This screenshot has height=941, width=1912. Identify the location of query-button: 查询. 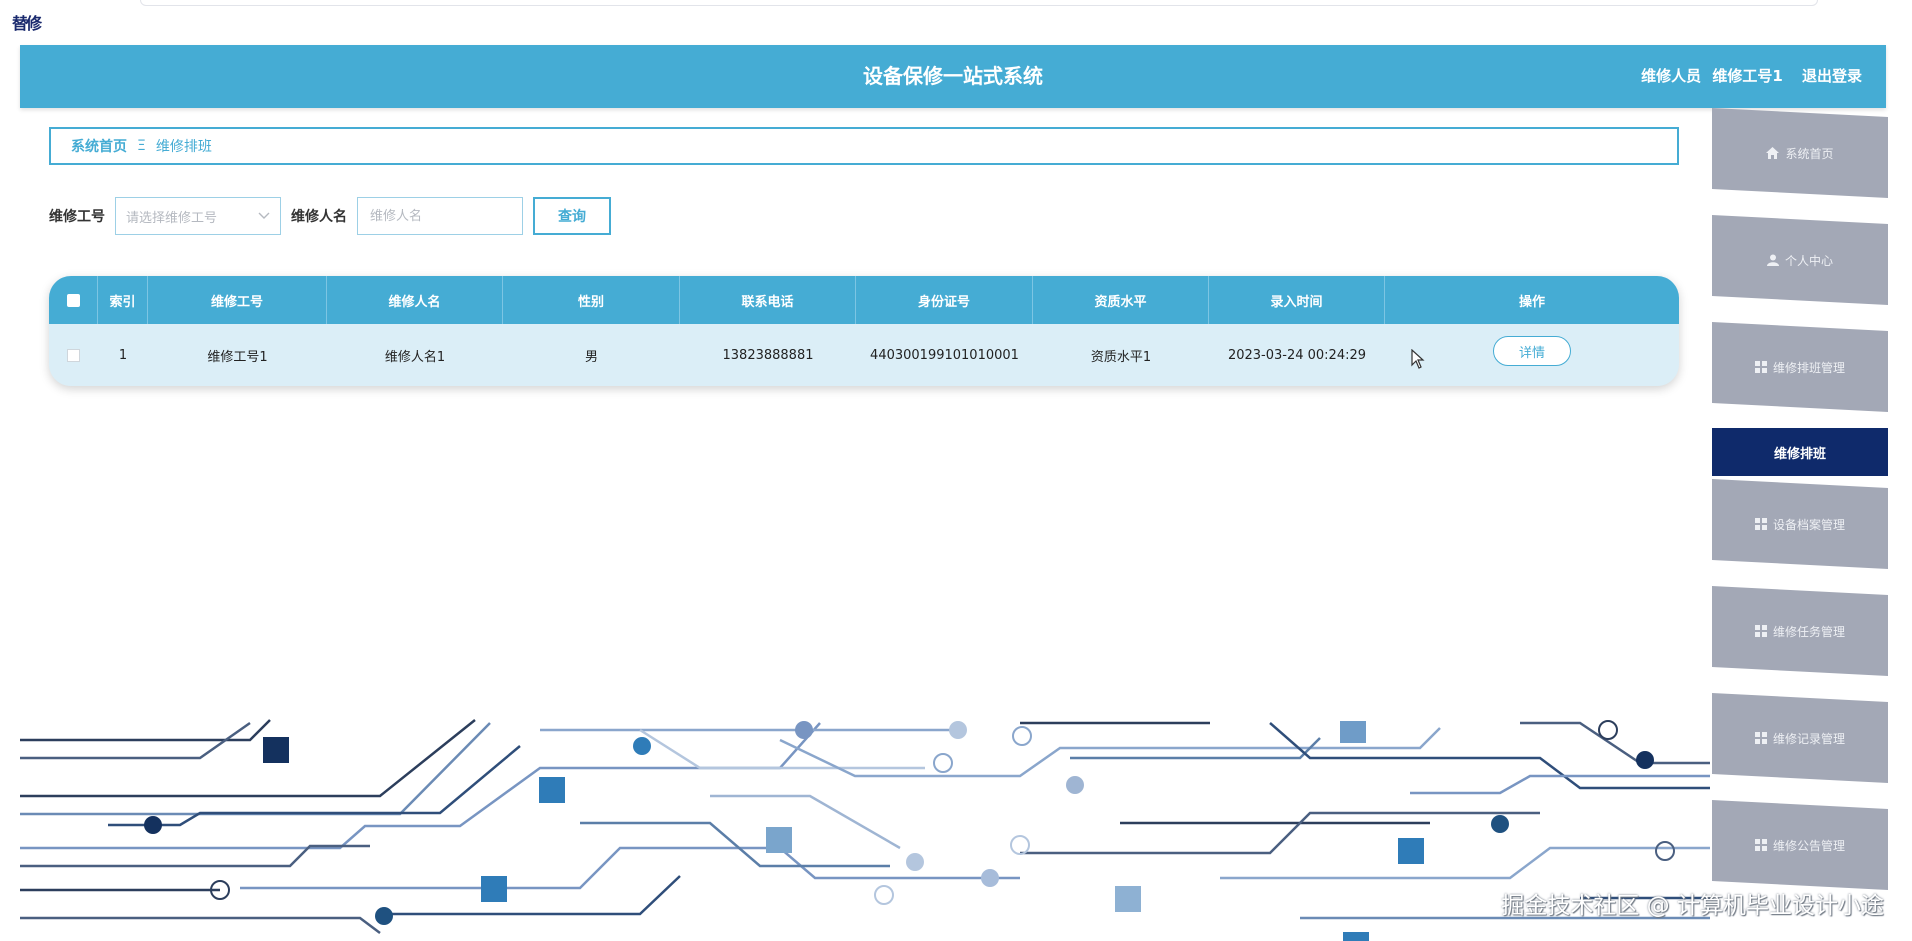
(572, 216).